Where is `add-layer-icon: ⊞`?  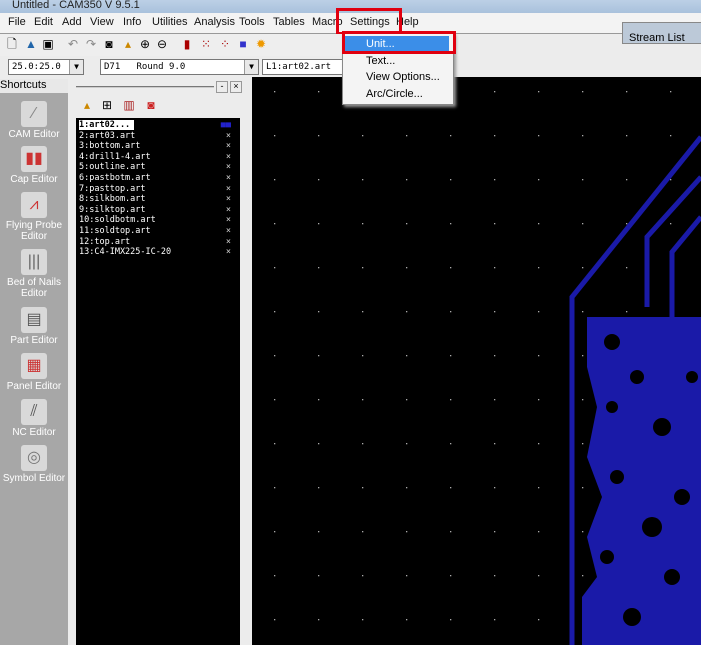
add-layer-icon: ⊞ is located at coordinates (107, 105).